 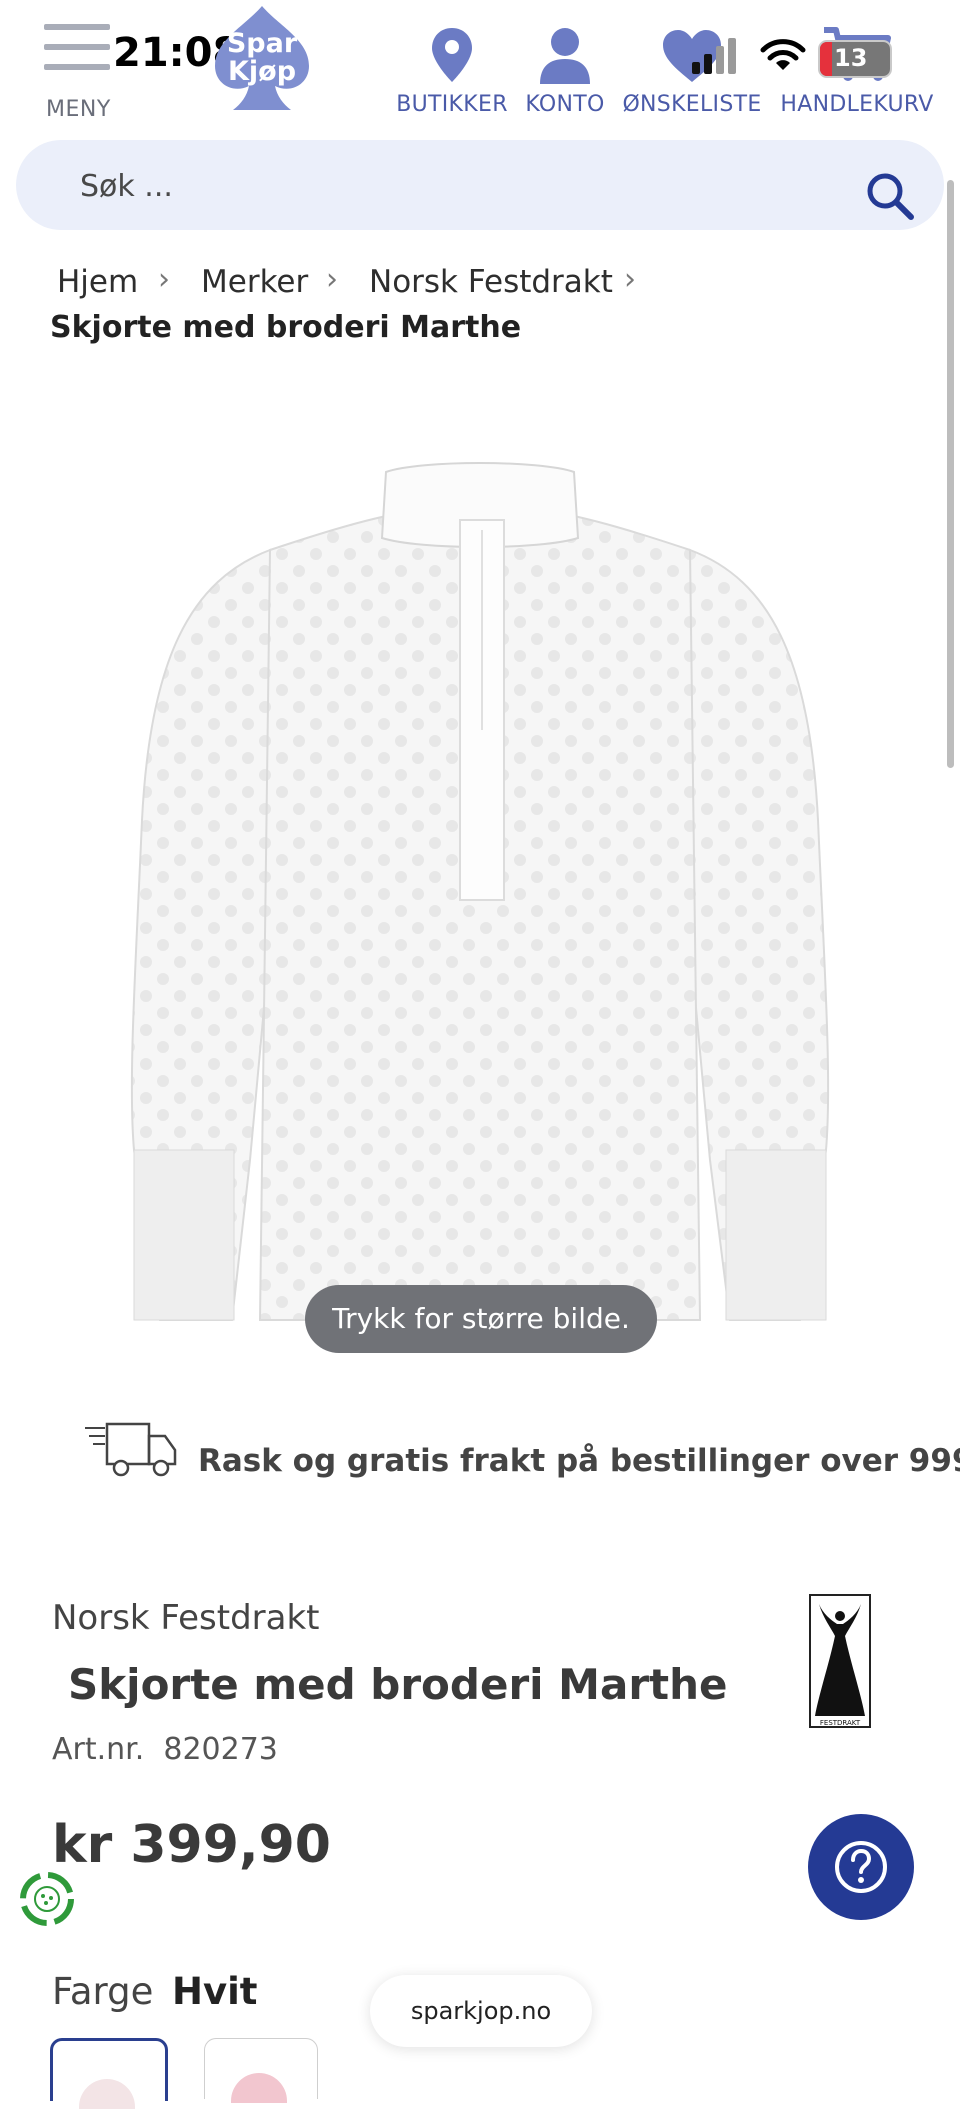 What do you see at coordinates (783, 54) in the screenshot?
I see `wifi-icon` at bounding box center [783, 54].